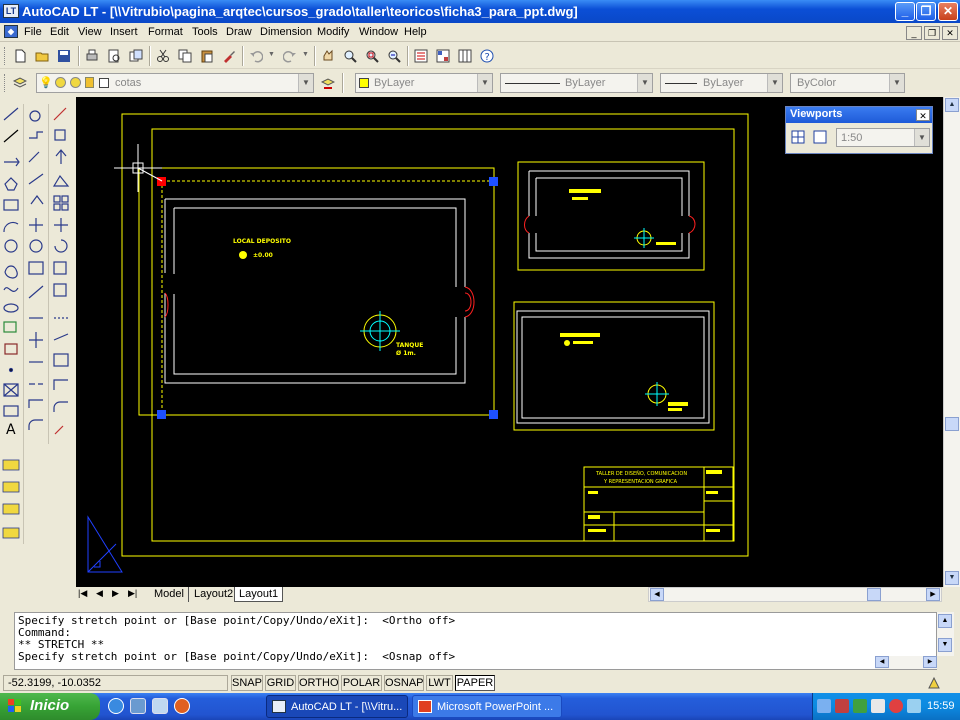 This screenshot has width=960, height=720. I want to click on tab-last-button: ▶|, so click(136, 594).